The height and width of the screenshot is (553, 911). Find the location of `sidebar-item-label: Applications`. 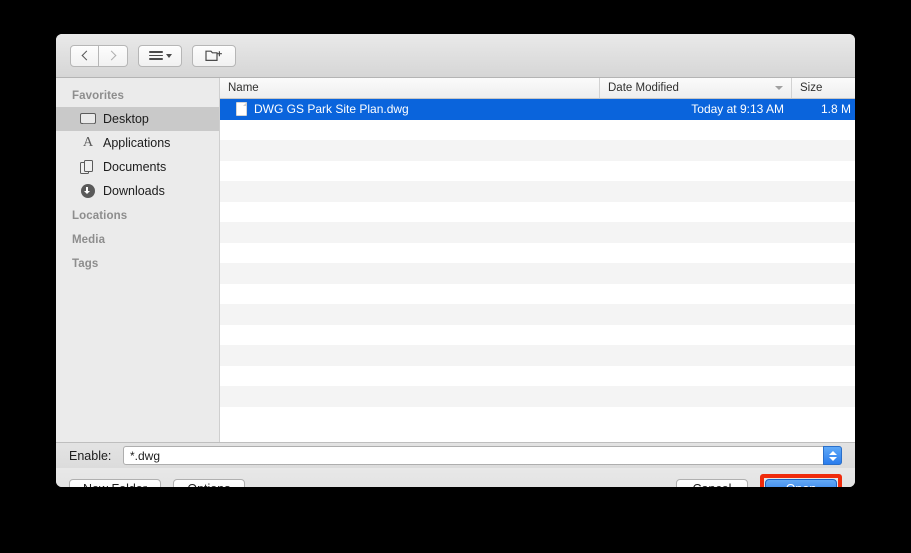

sidebar-item-label: Applications is located at coordinates (137, 143).